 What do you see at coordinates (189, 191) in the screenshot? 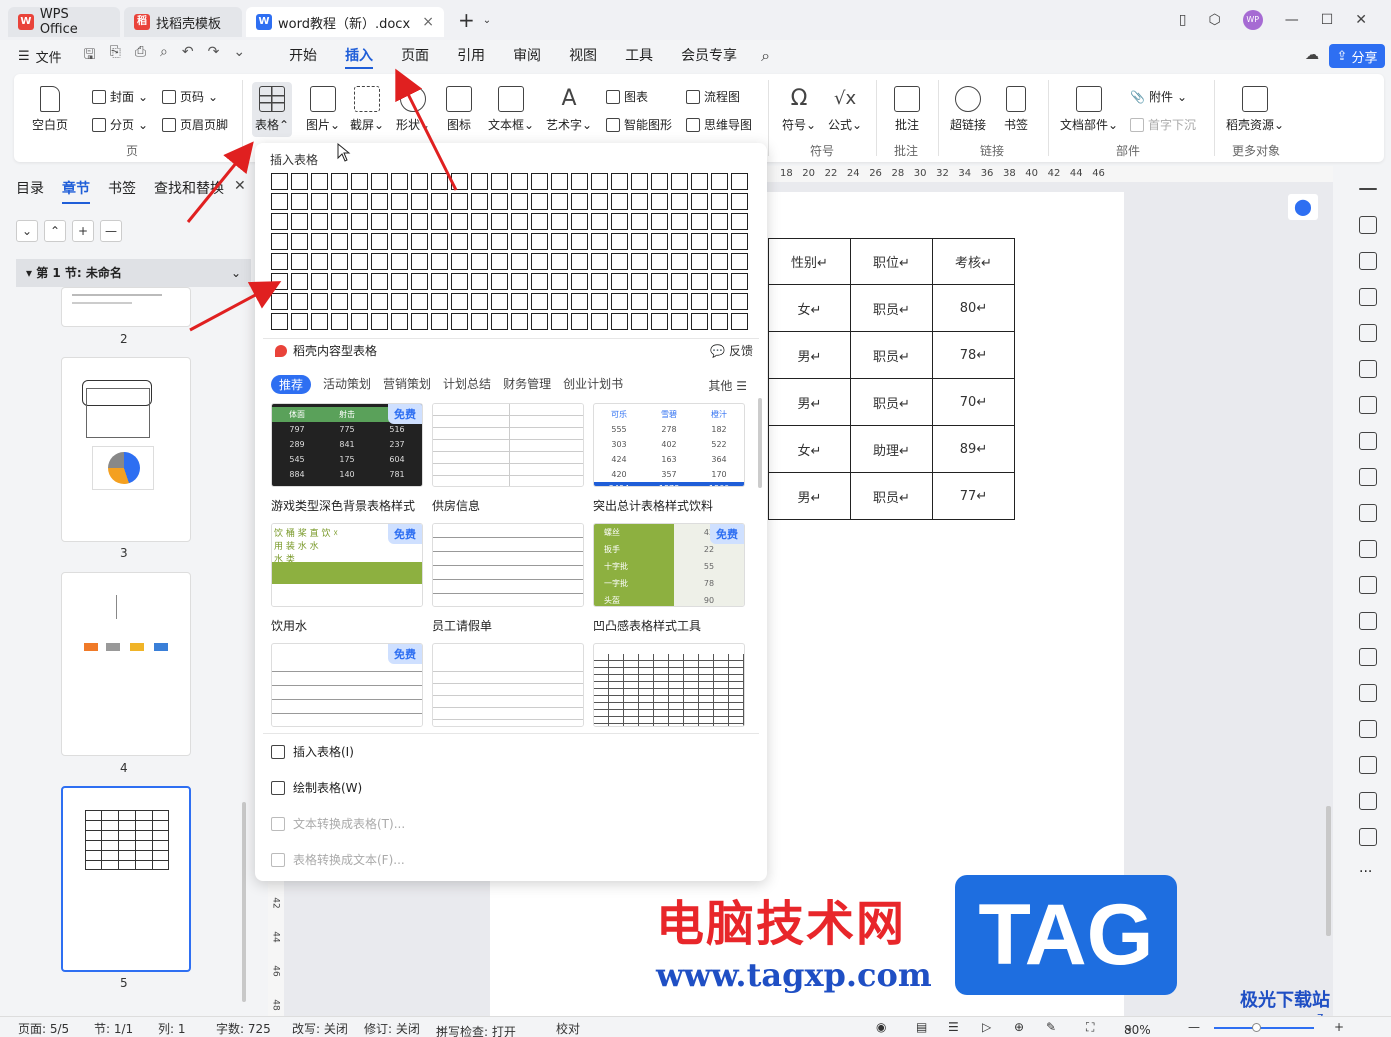
I see `tab-find-replace: 查找和替换` at bounding box center [189, 191].